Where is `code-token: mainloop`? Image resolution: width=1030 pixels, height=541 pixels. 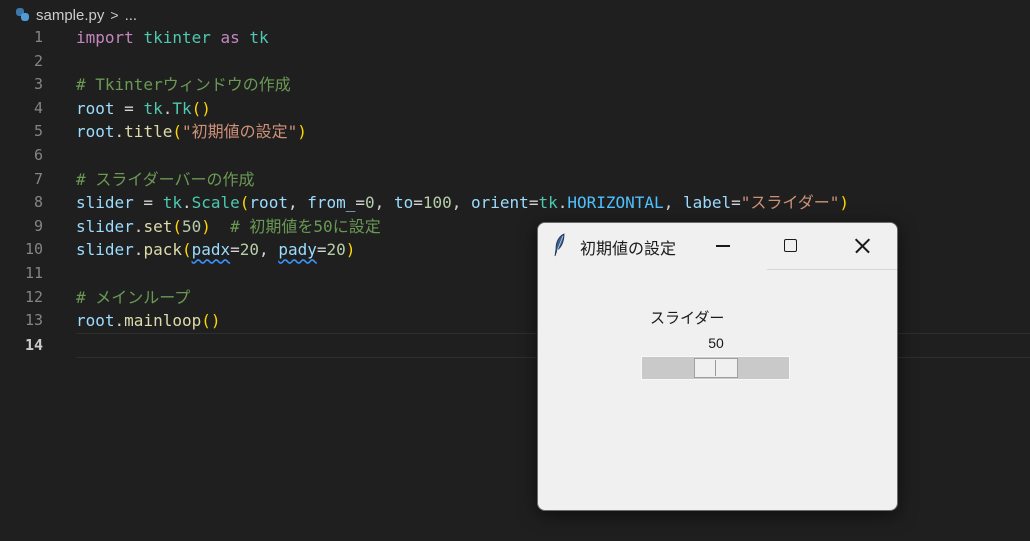 code-token: mainloop is located at coordinates (163, 321).